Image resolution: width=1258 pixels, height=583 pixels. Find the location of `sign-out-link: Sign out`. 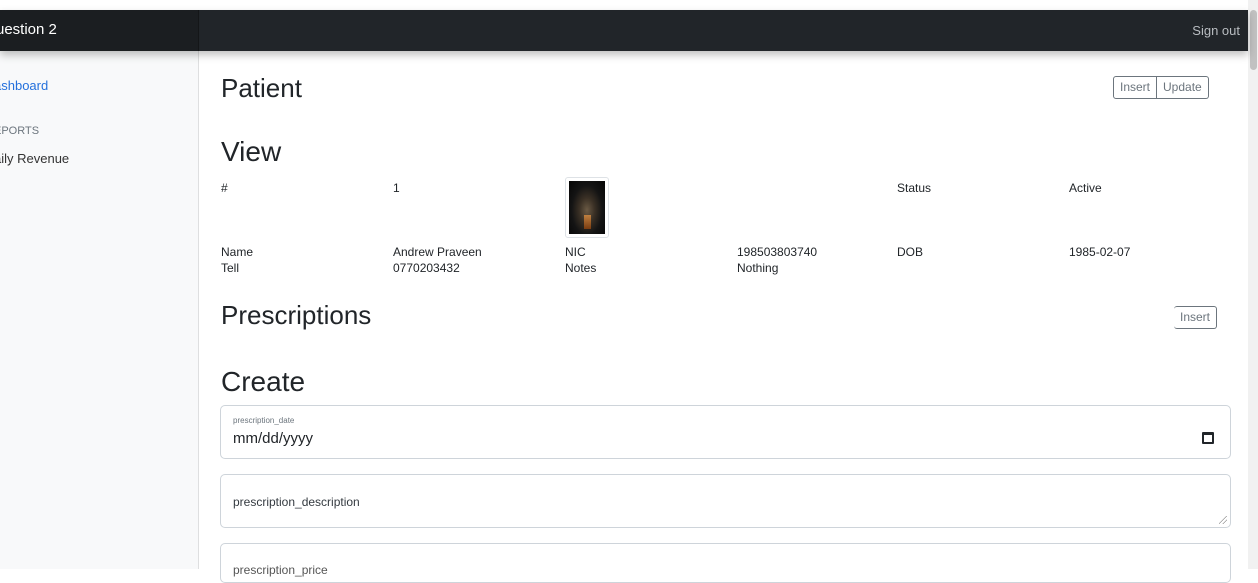

sign-out-link: Sign out is located at coordinates (1216, 30).